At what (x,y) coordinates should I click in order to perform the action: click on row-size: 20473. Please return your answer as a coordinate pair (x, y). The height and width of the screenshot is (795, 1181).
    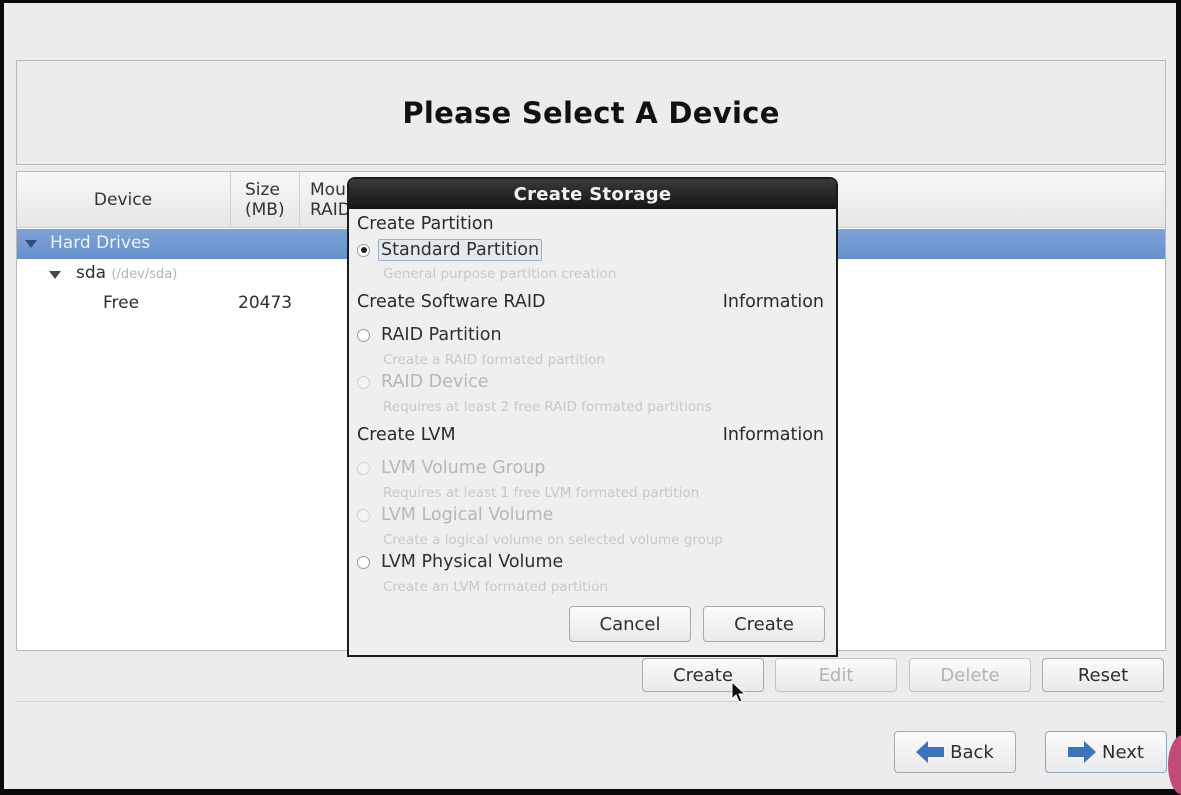
    Looking at the image, I should click on (265, 303).